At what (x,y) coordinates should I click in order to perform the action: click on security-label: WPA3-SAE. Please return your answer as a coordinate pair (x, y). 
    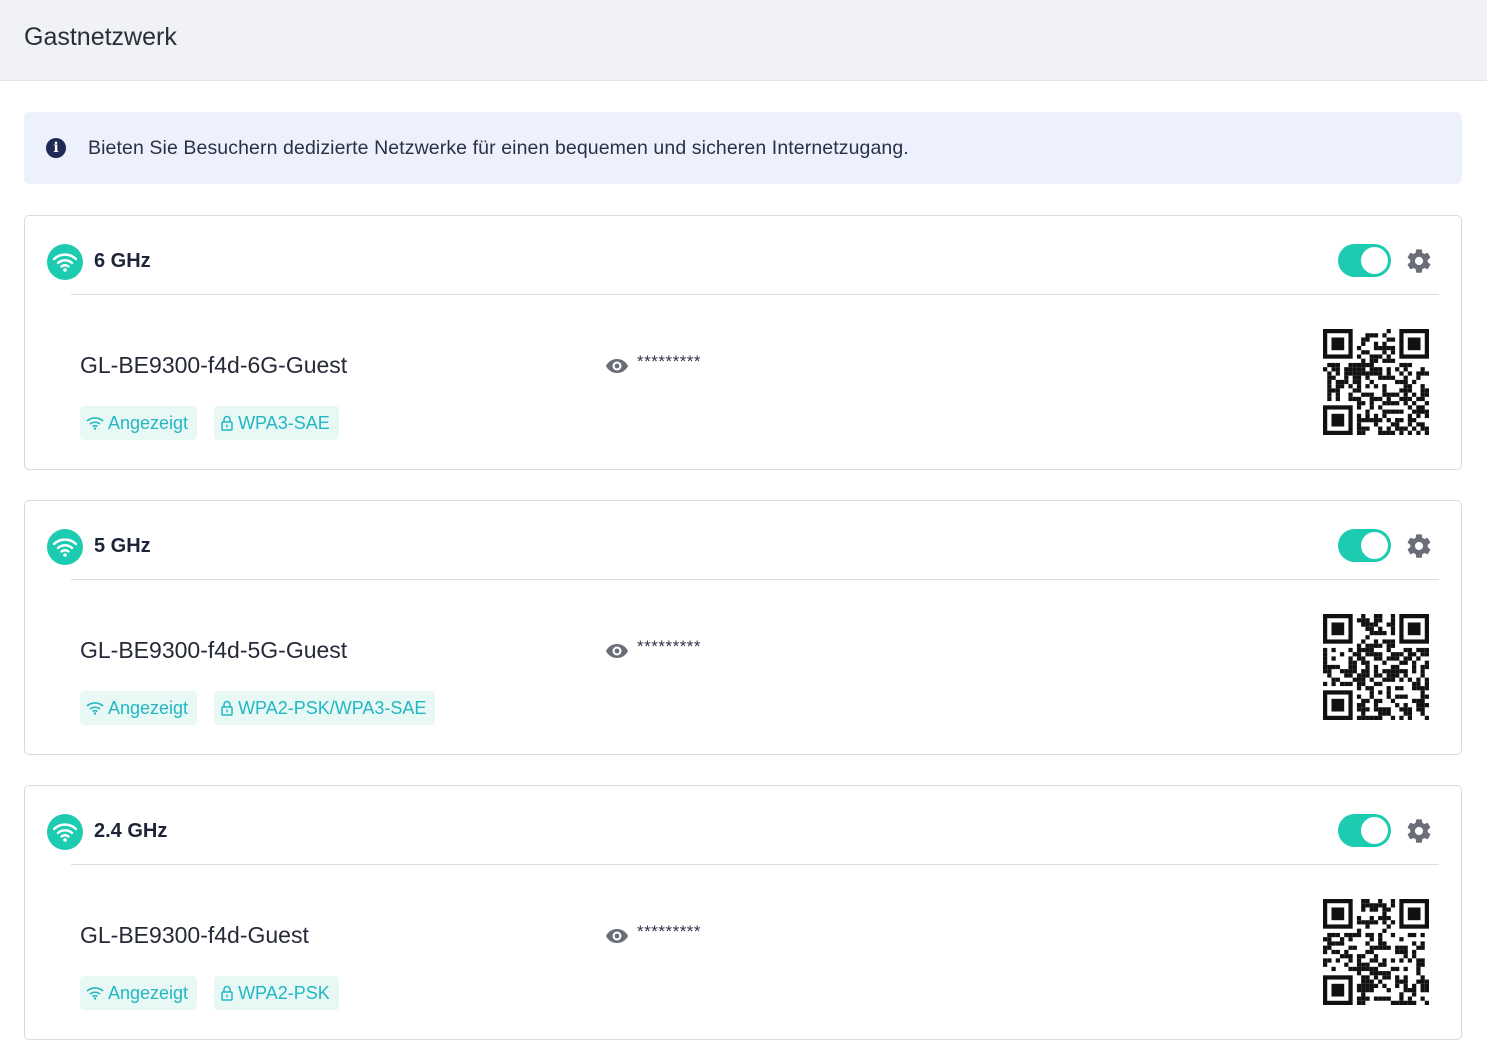
    Looking at the image, I should click on (284, 422).